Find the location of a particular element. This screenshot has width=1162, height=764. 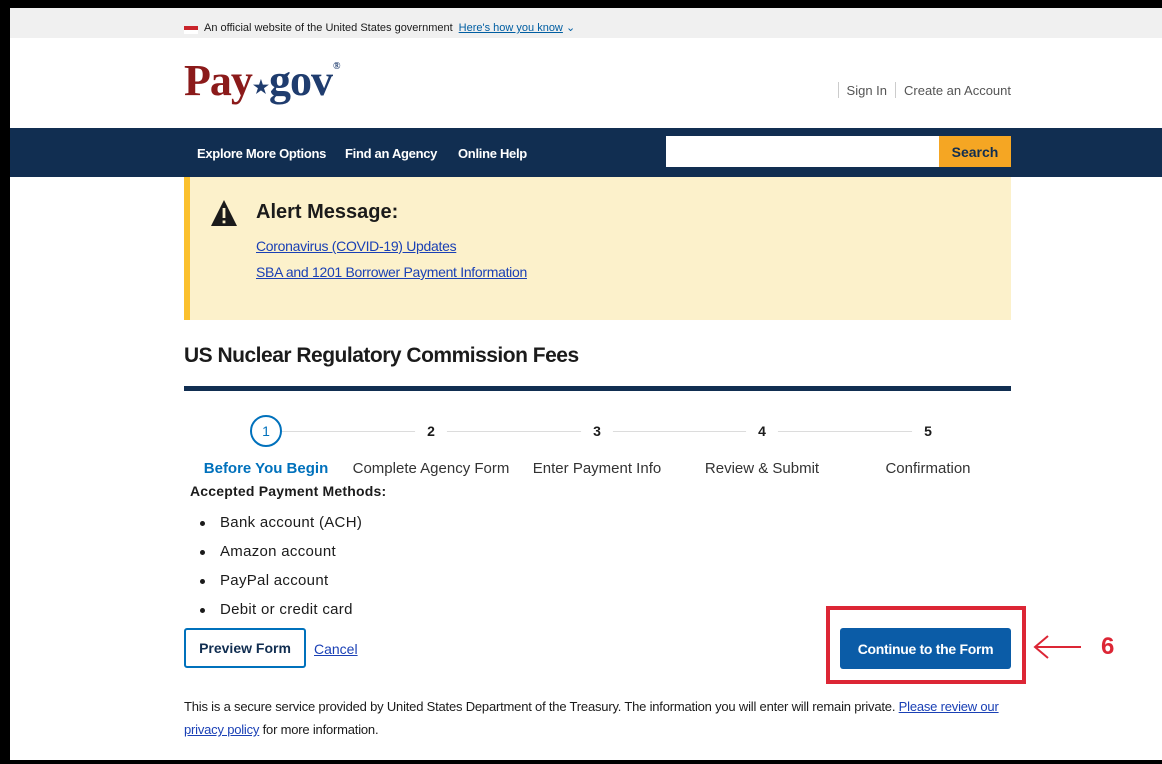

list-item: Debit or credit card is located at coordinates (276, 615).